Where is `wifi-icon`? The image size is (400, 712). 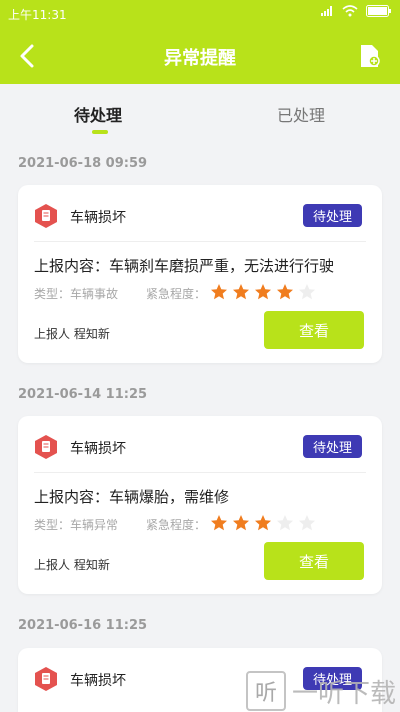
wifi-icon is located at coordinates (350, 11).